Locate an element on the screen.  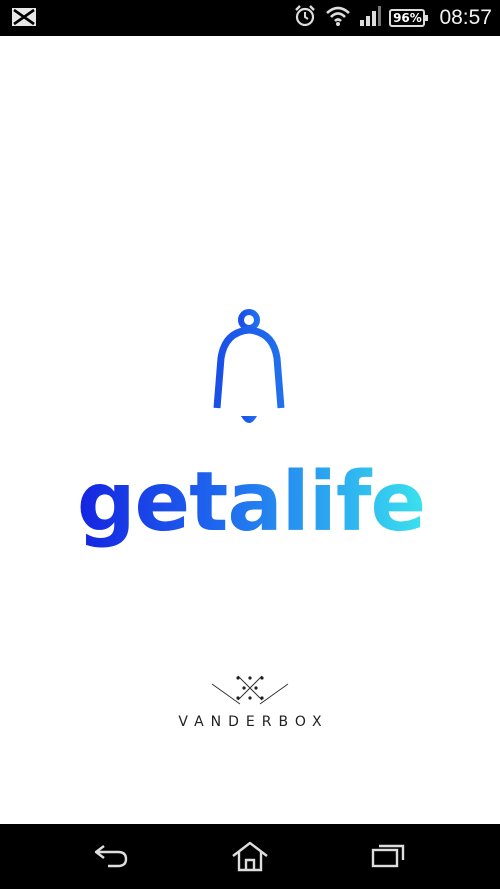
battery-icon: 96% is located at coordinates (409, 18).